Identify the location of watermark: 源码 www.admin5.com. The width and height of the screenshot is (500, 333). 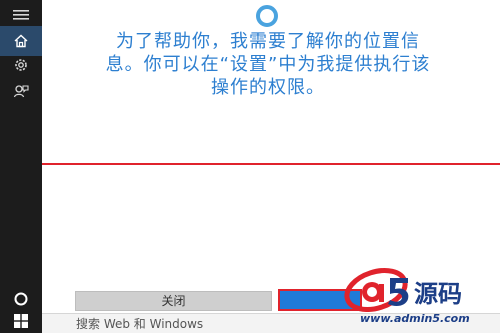
(417, 298).